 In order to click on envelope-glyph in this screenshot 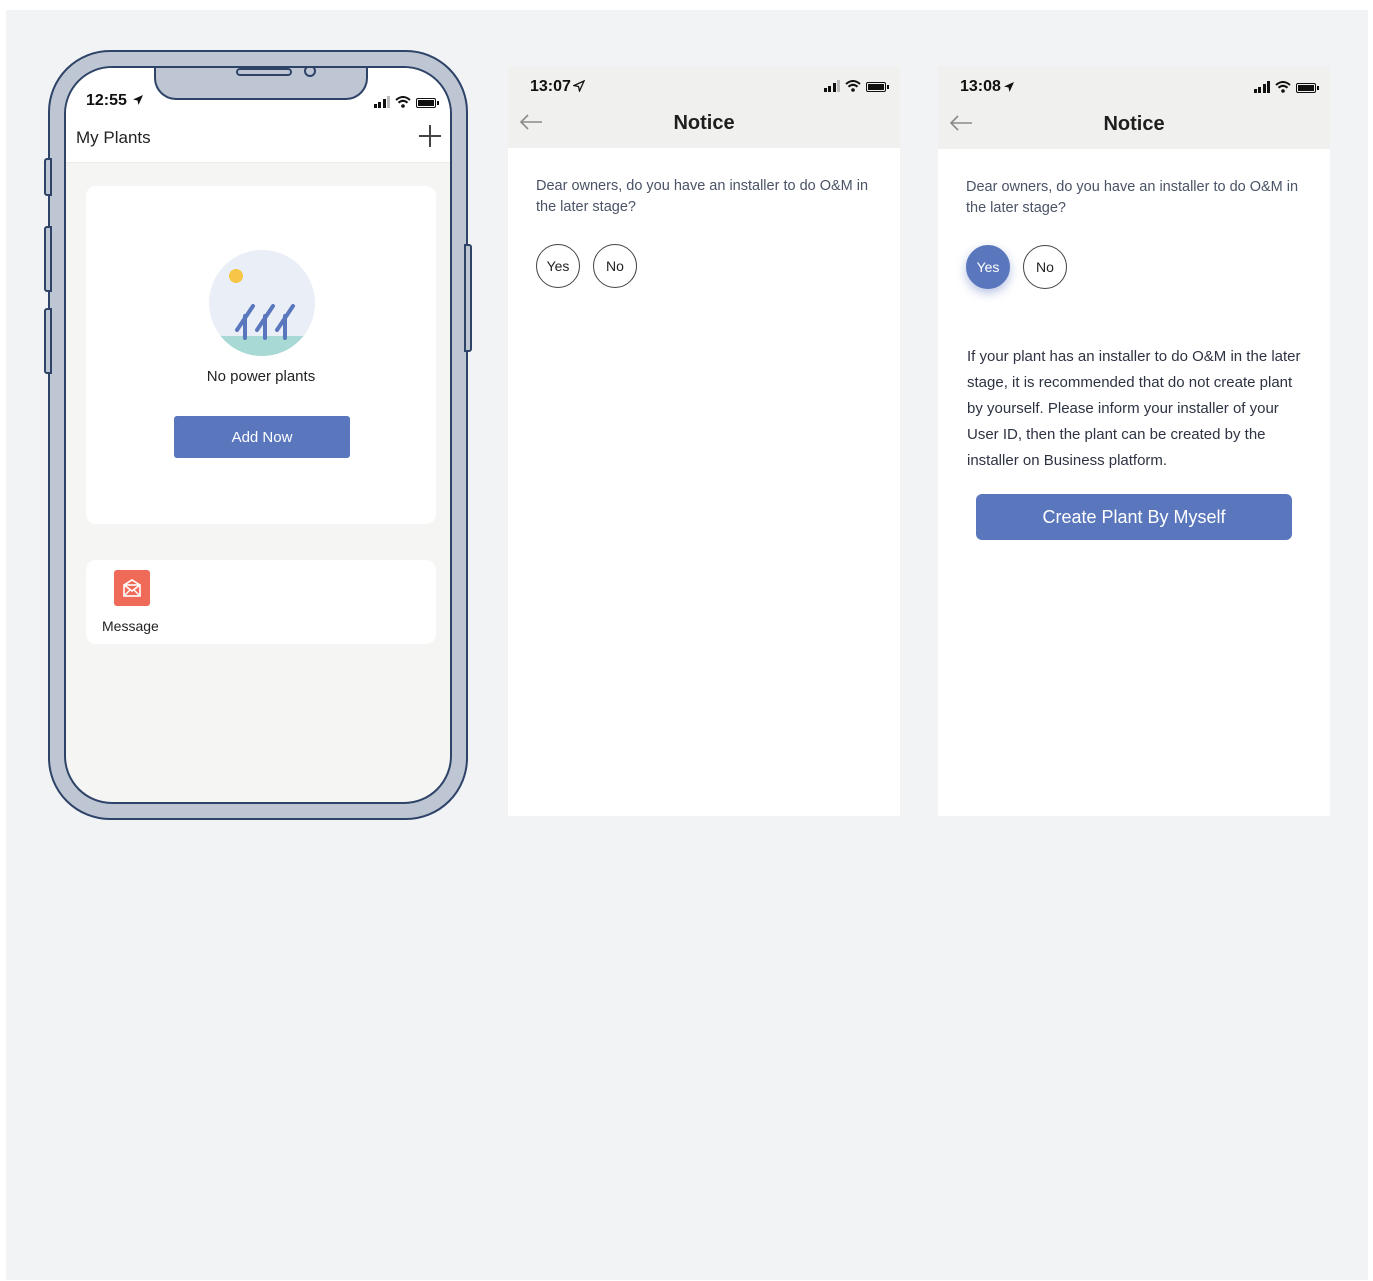, I will do `click(132, 588)`.